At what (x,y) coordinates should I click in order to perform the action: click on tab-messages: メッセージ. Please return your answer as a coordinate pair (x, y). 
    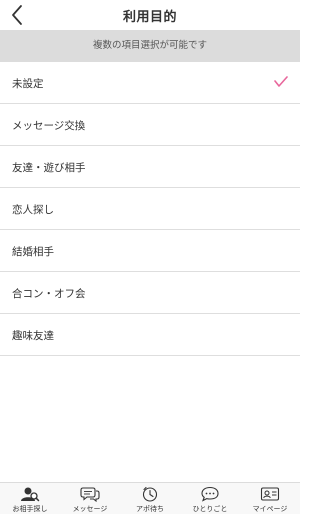
    Looking at the image, I should click on (90, 498).